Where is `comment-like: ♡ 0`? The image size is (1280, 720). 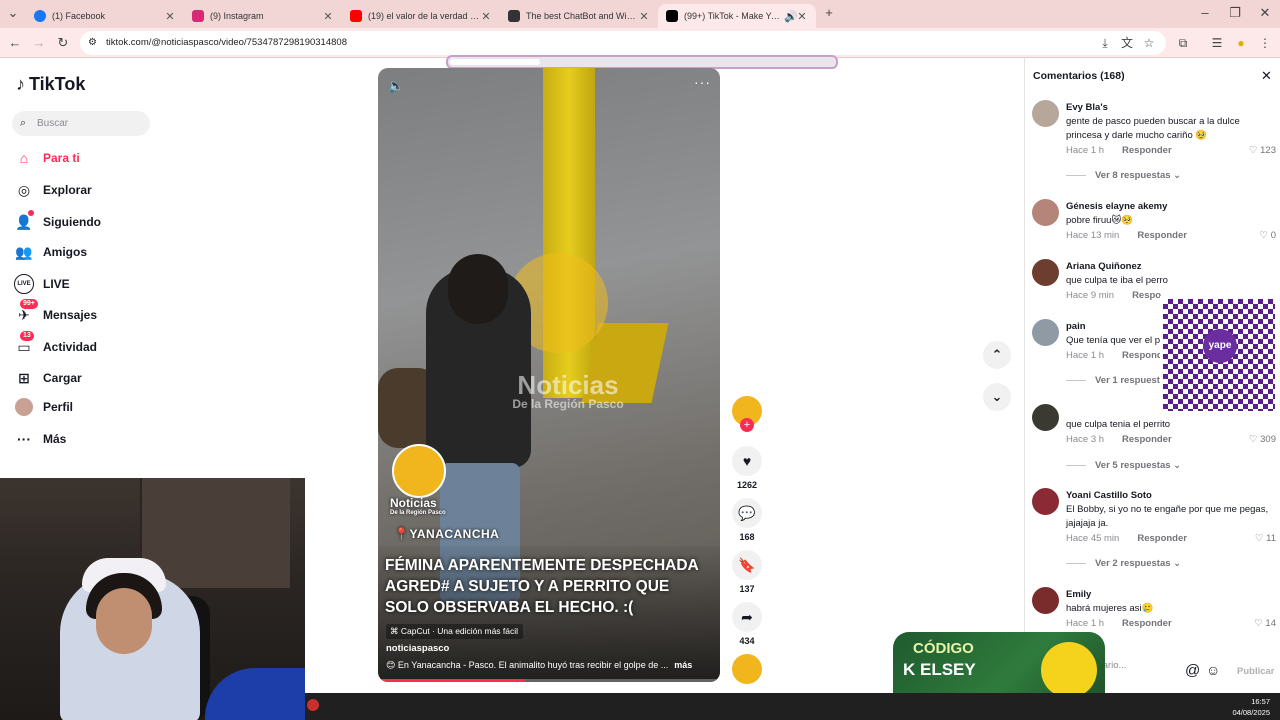 comment-like: ♡ 0 is located at coordinates (1268, 235).